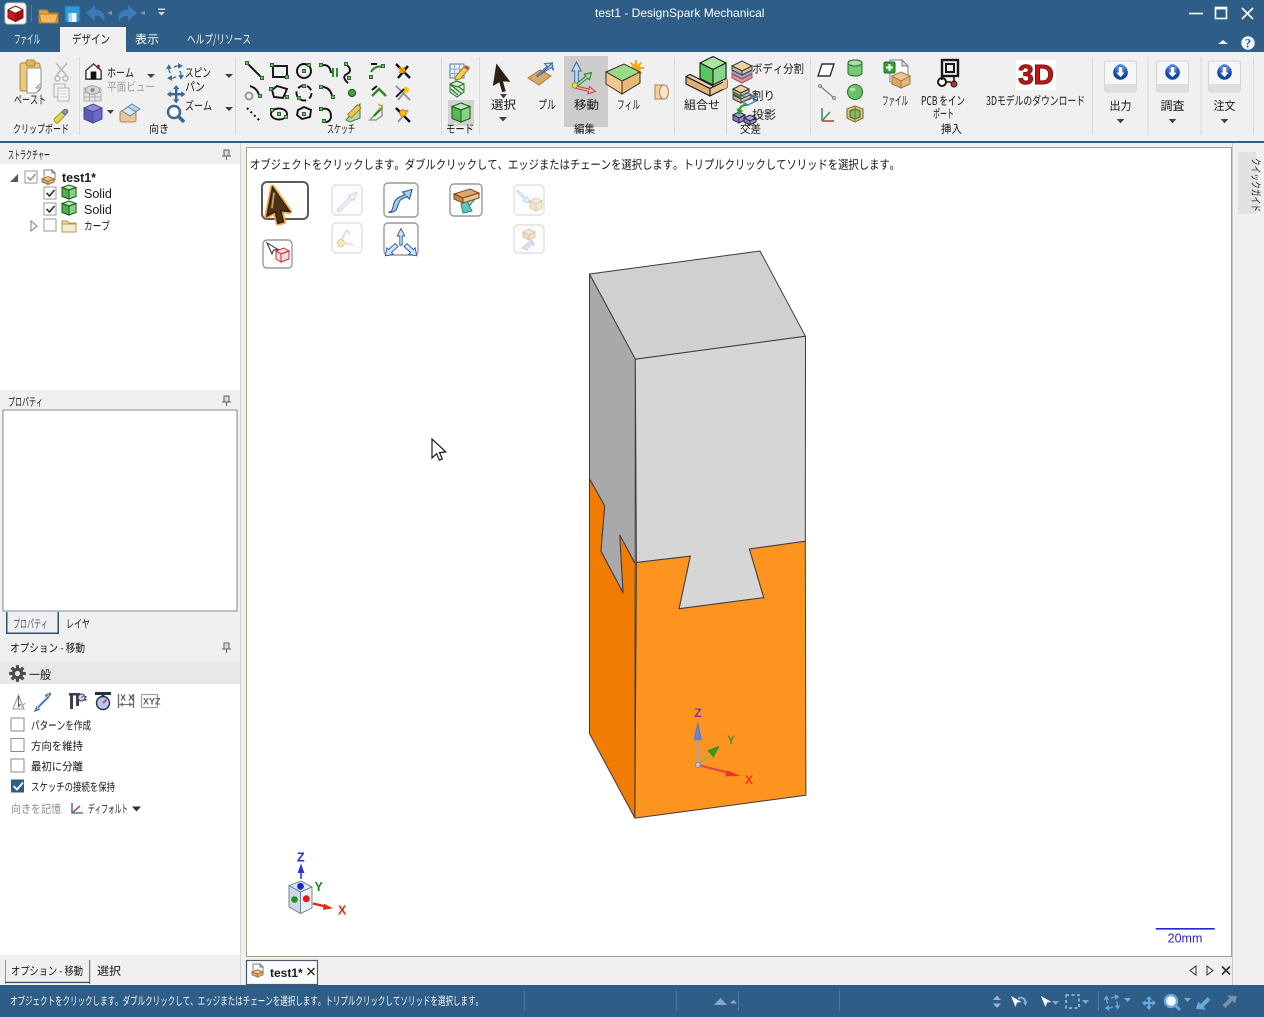  Describe the element at coordinates (1185, 939) in the screenshot. I see `svg-text: 20mm` at that location.